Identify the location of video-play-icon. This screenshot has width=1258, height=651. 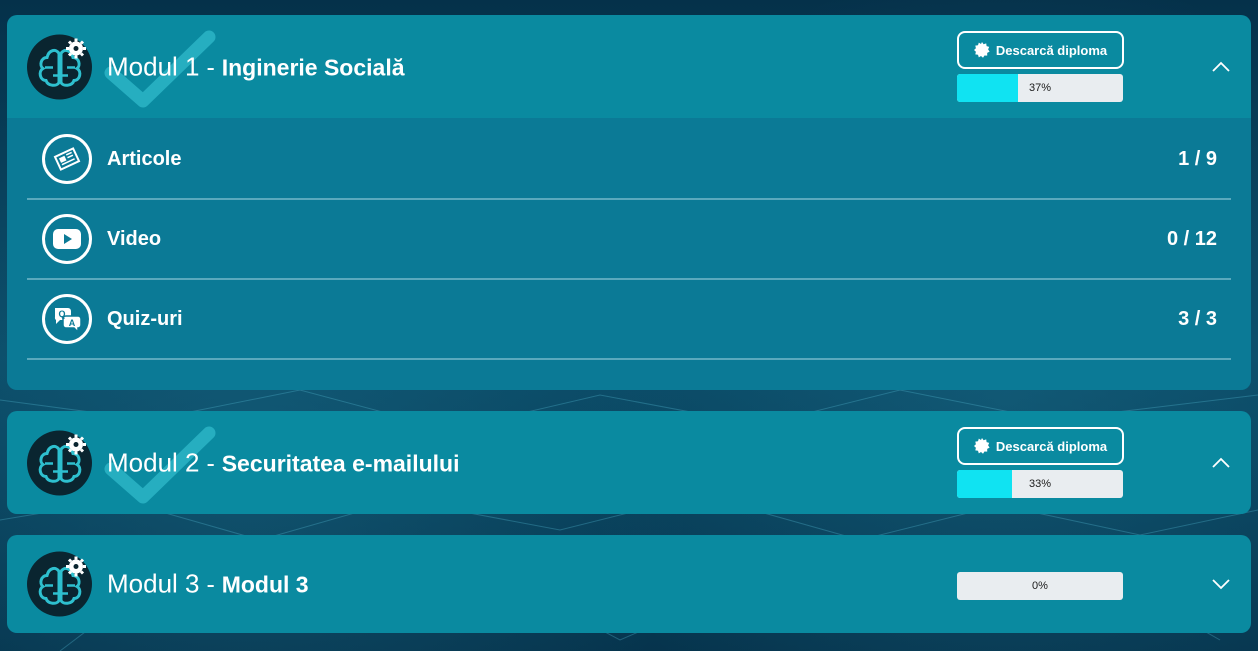
(67, 239).